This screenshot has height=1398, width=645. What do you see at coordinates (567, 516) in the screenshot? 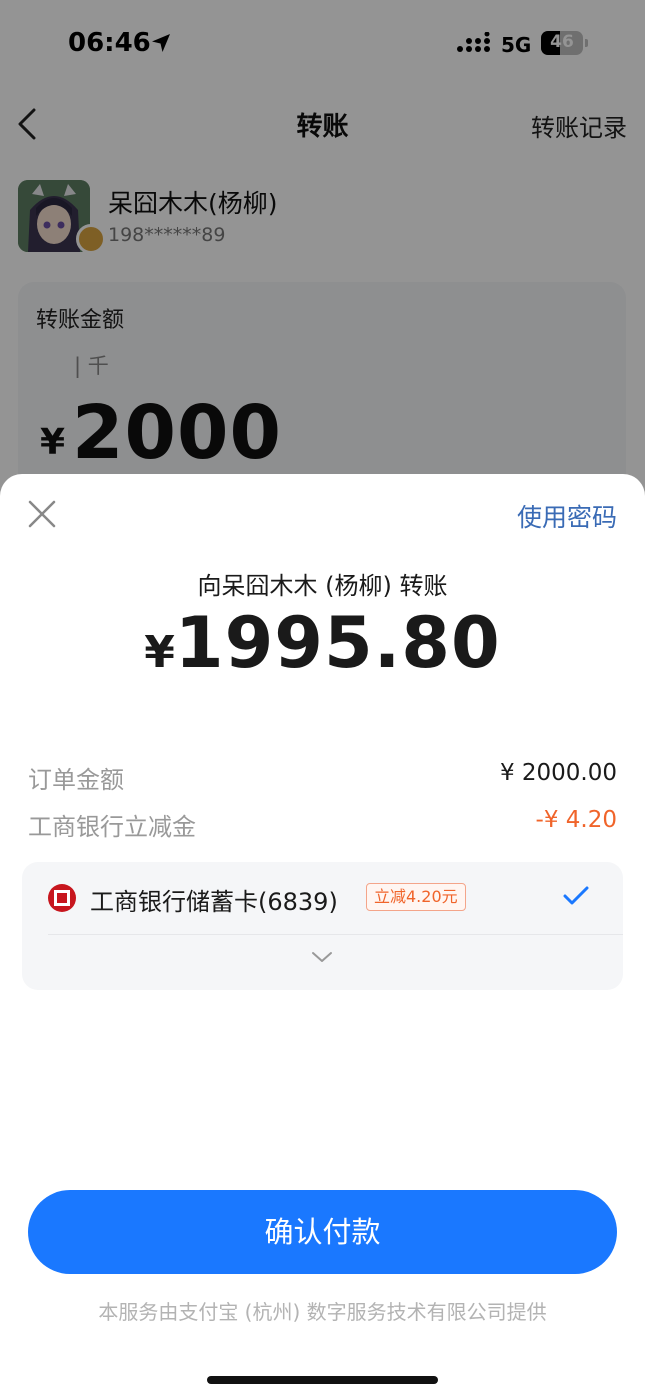
I see `use-password-link: 使用密码` at bounding box center [567, 516].